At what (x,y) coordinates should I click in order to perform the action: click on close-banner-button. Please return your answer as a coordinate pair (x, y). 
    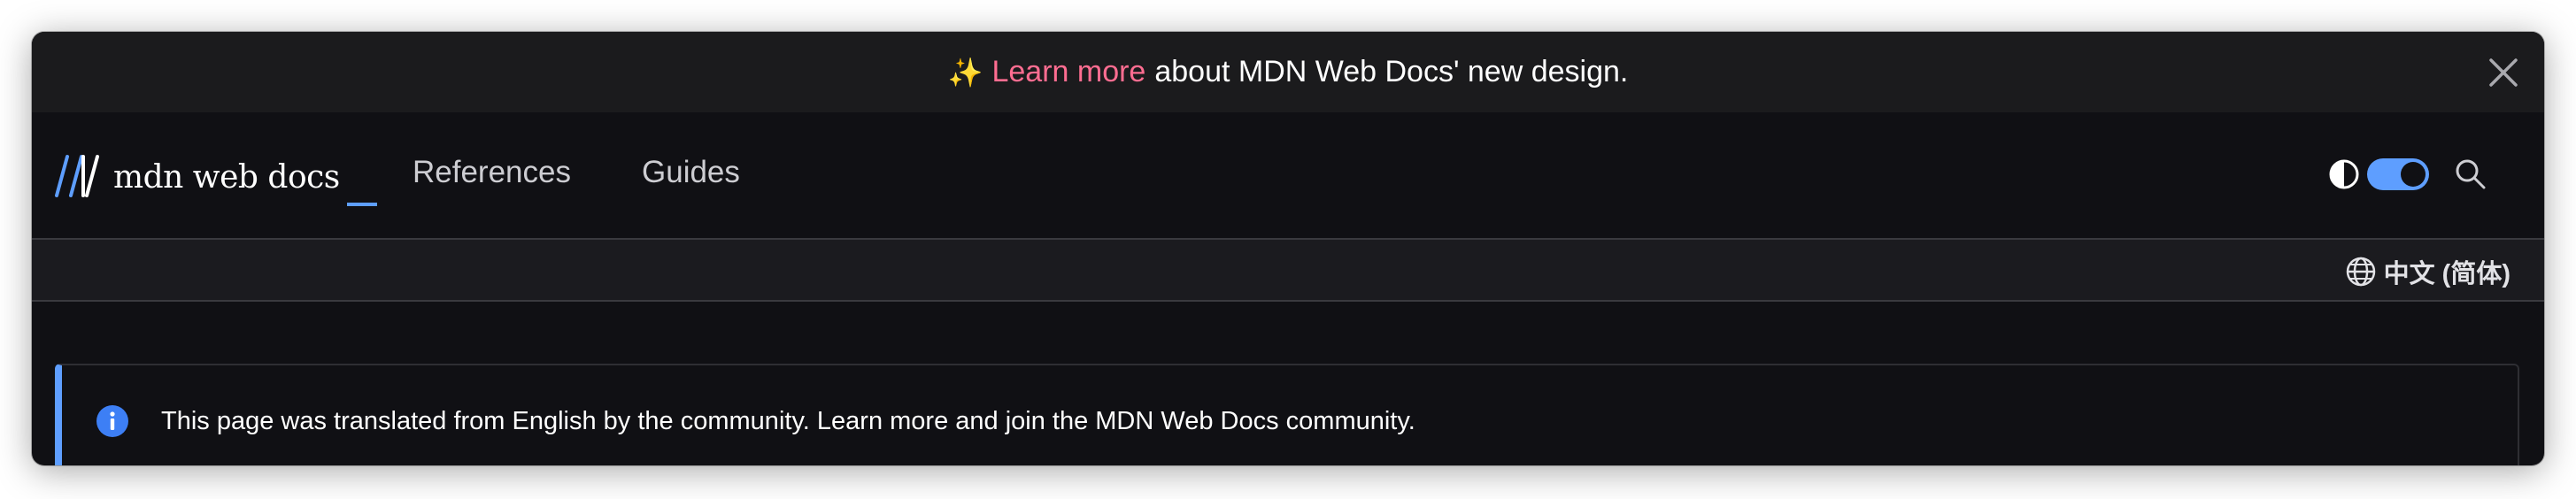
    Looking at the image, I should click on (2503, 72).